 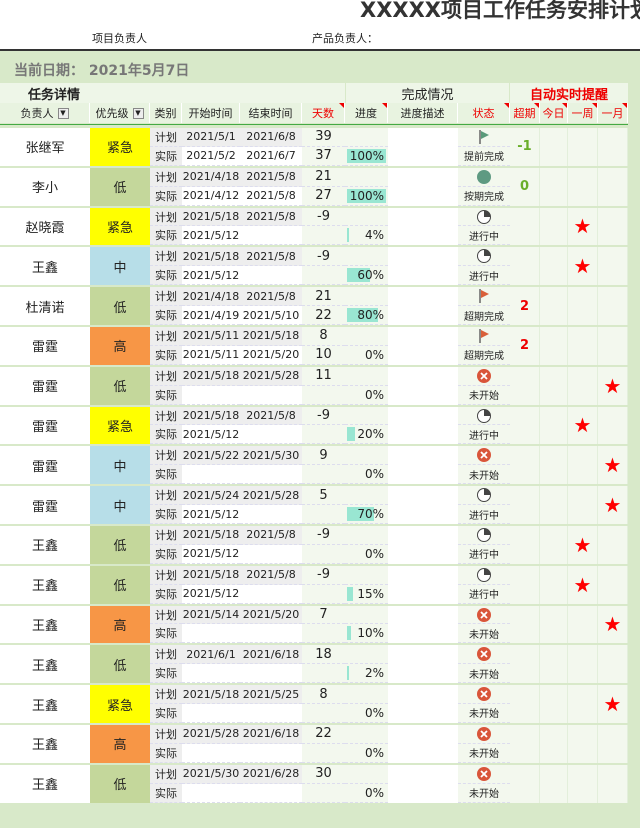 What do you see at coordinates (366, 514) in the screenshot?
I see `progress-cell: 70%` at bounding box center [366, 514].